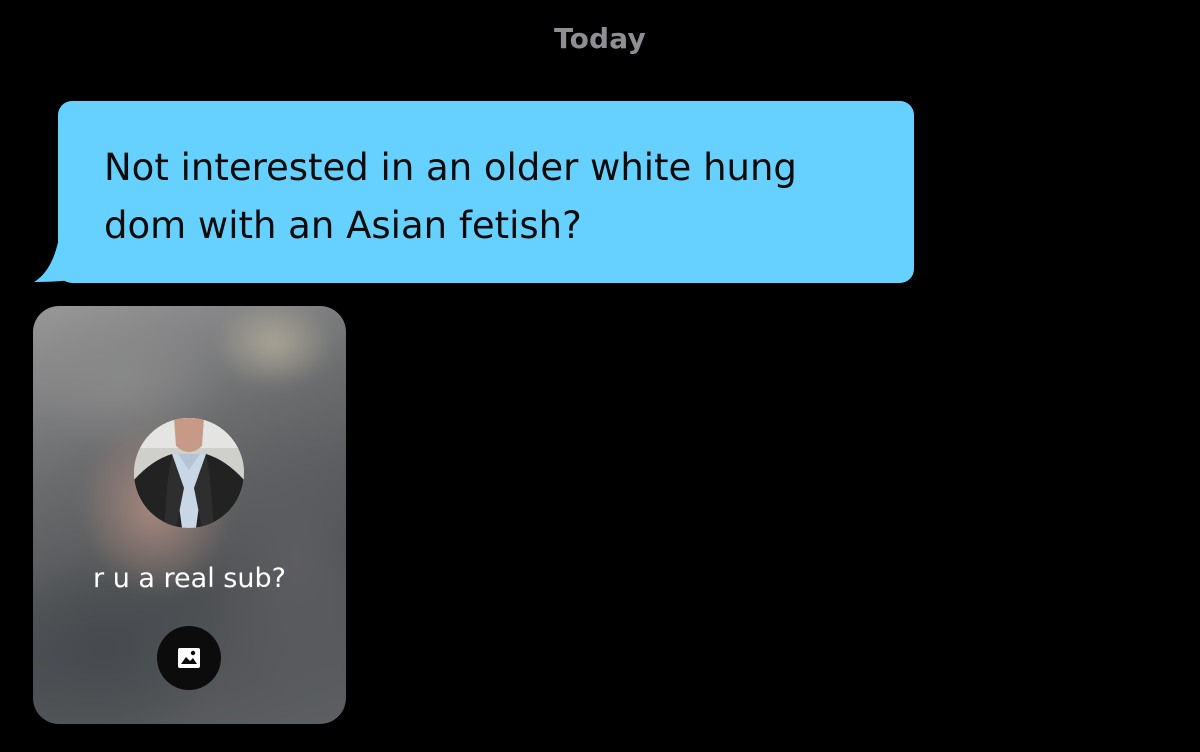  I want to click on profile-photo, so click(189, 473).